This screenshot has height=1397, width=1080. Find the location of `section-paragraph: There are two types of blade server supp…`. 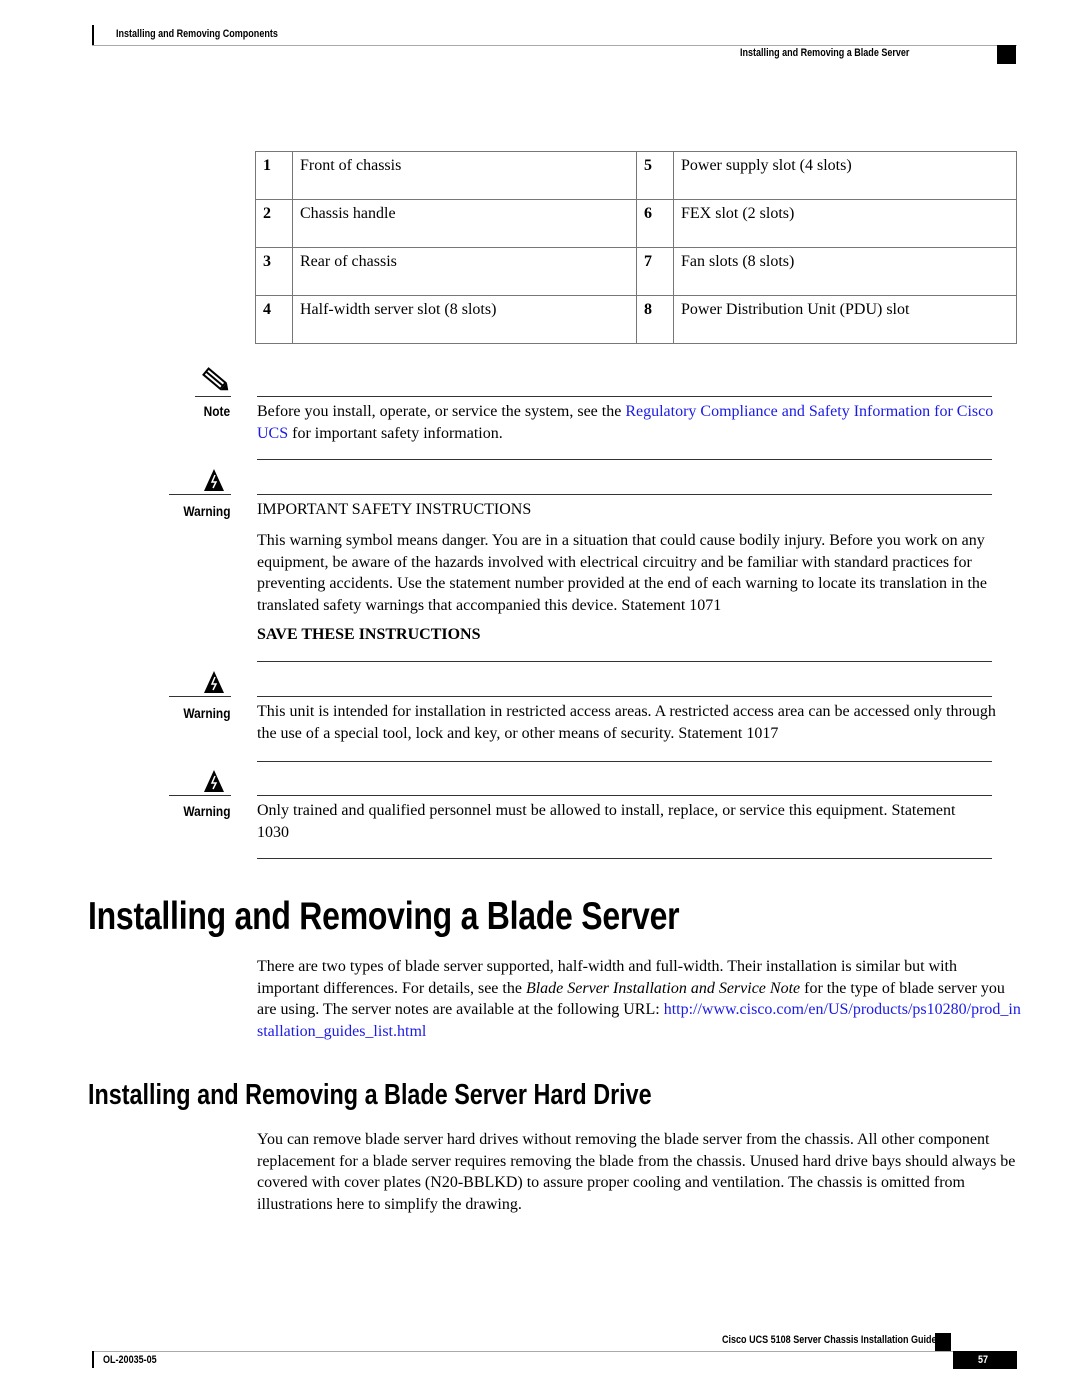

section-paragraph: There are two types of blade server supp… is located at coordinates (639, 999).